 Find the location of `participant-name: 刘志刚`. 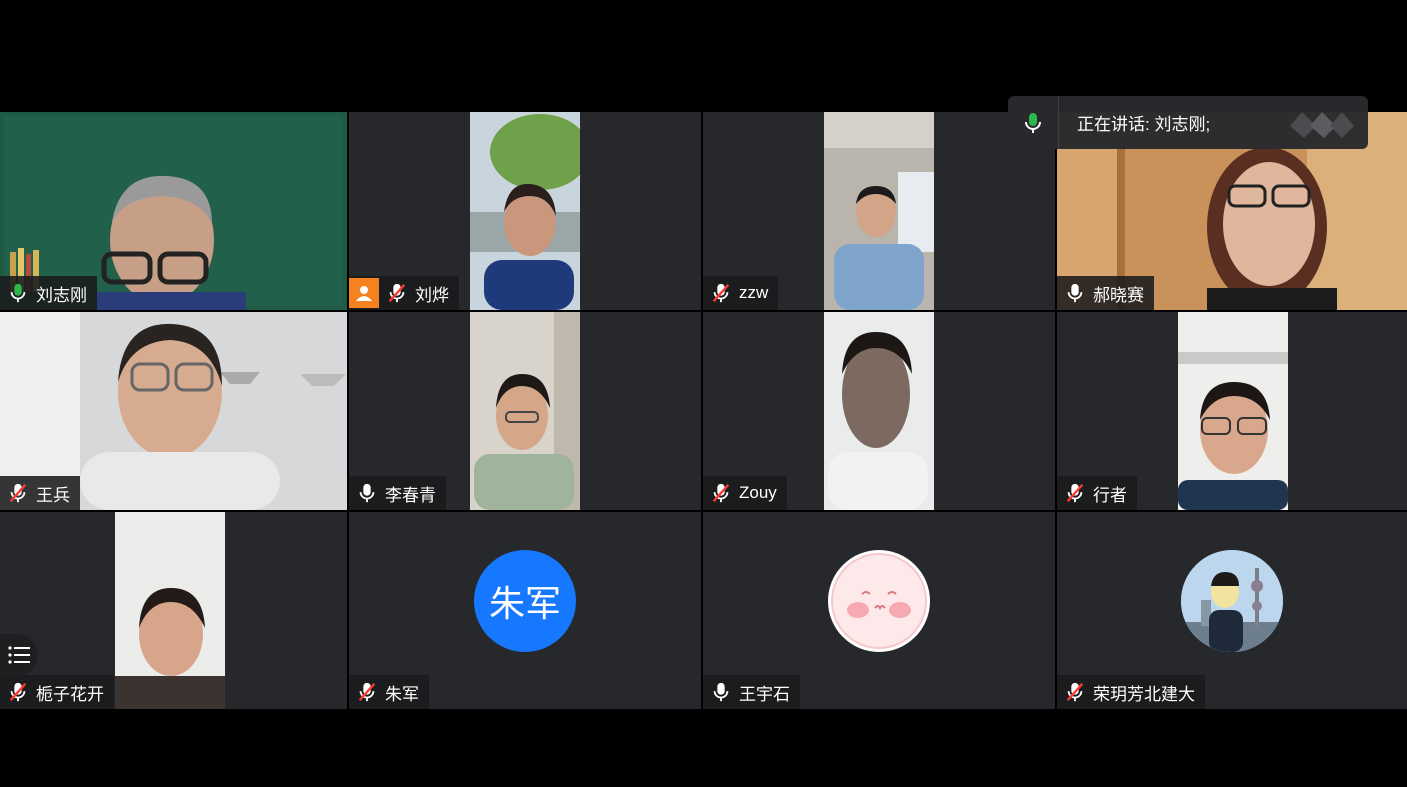

participant-name: 刘志刚 is located at coordinates (61, 295).